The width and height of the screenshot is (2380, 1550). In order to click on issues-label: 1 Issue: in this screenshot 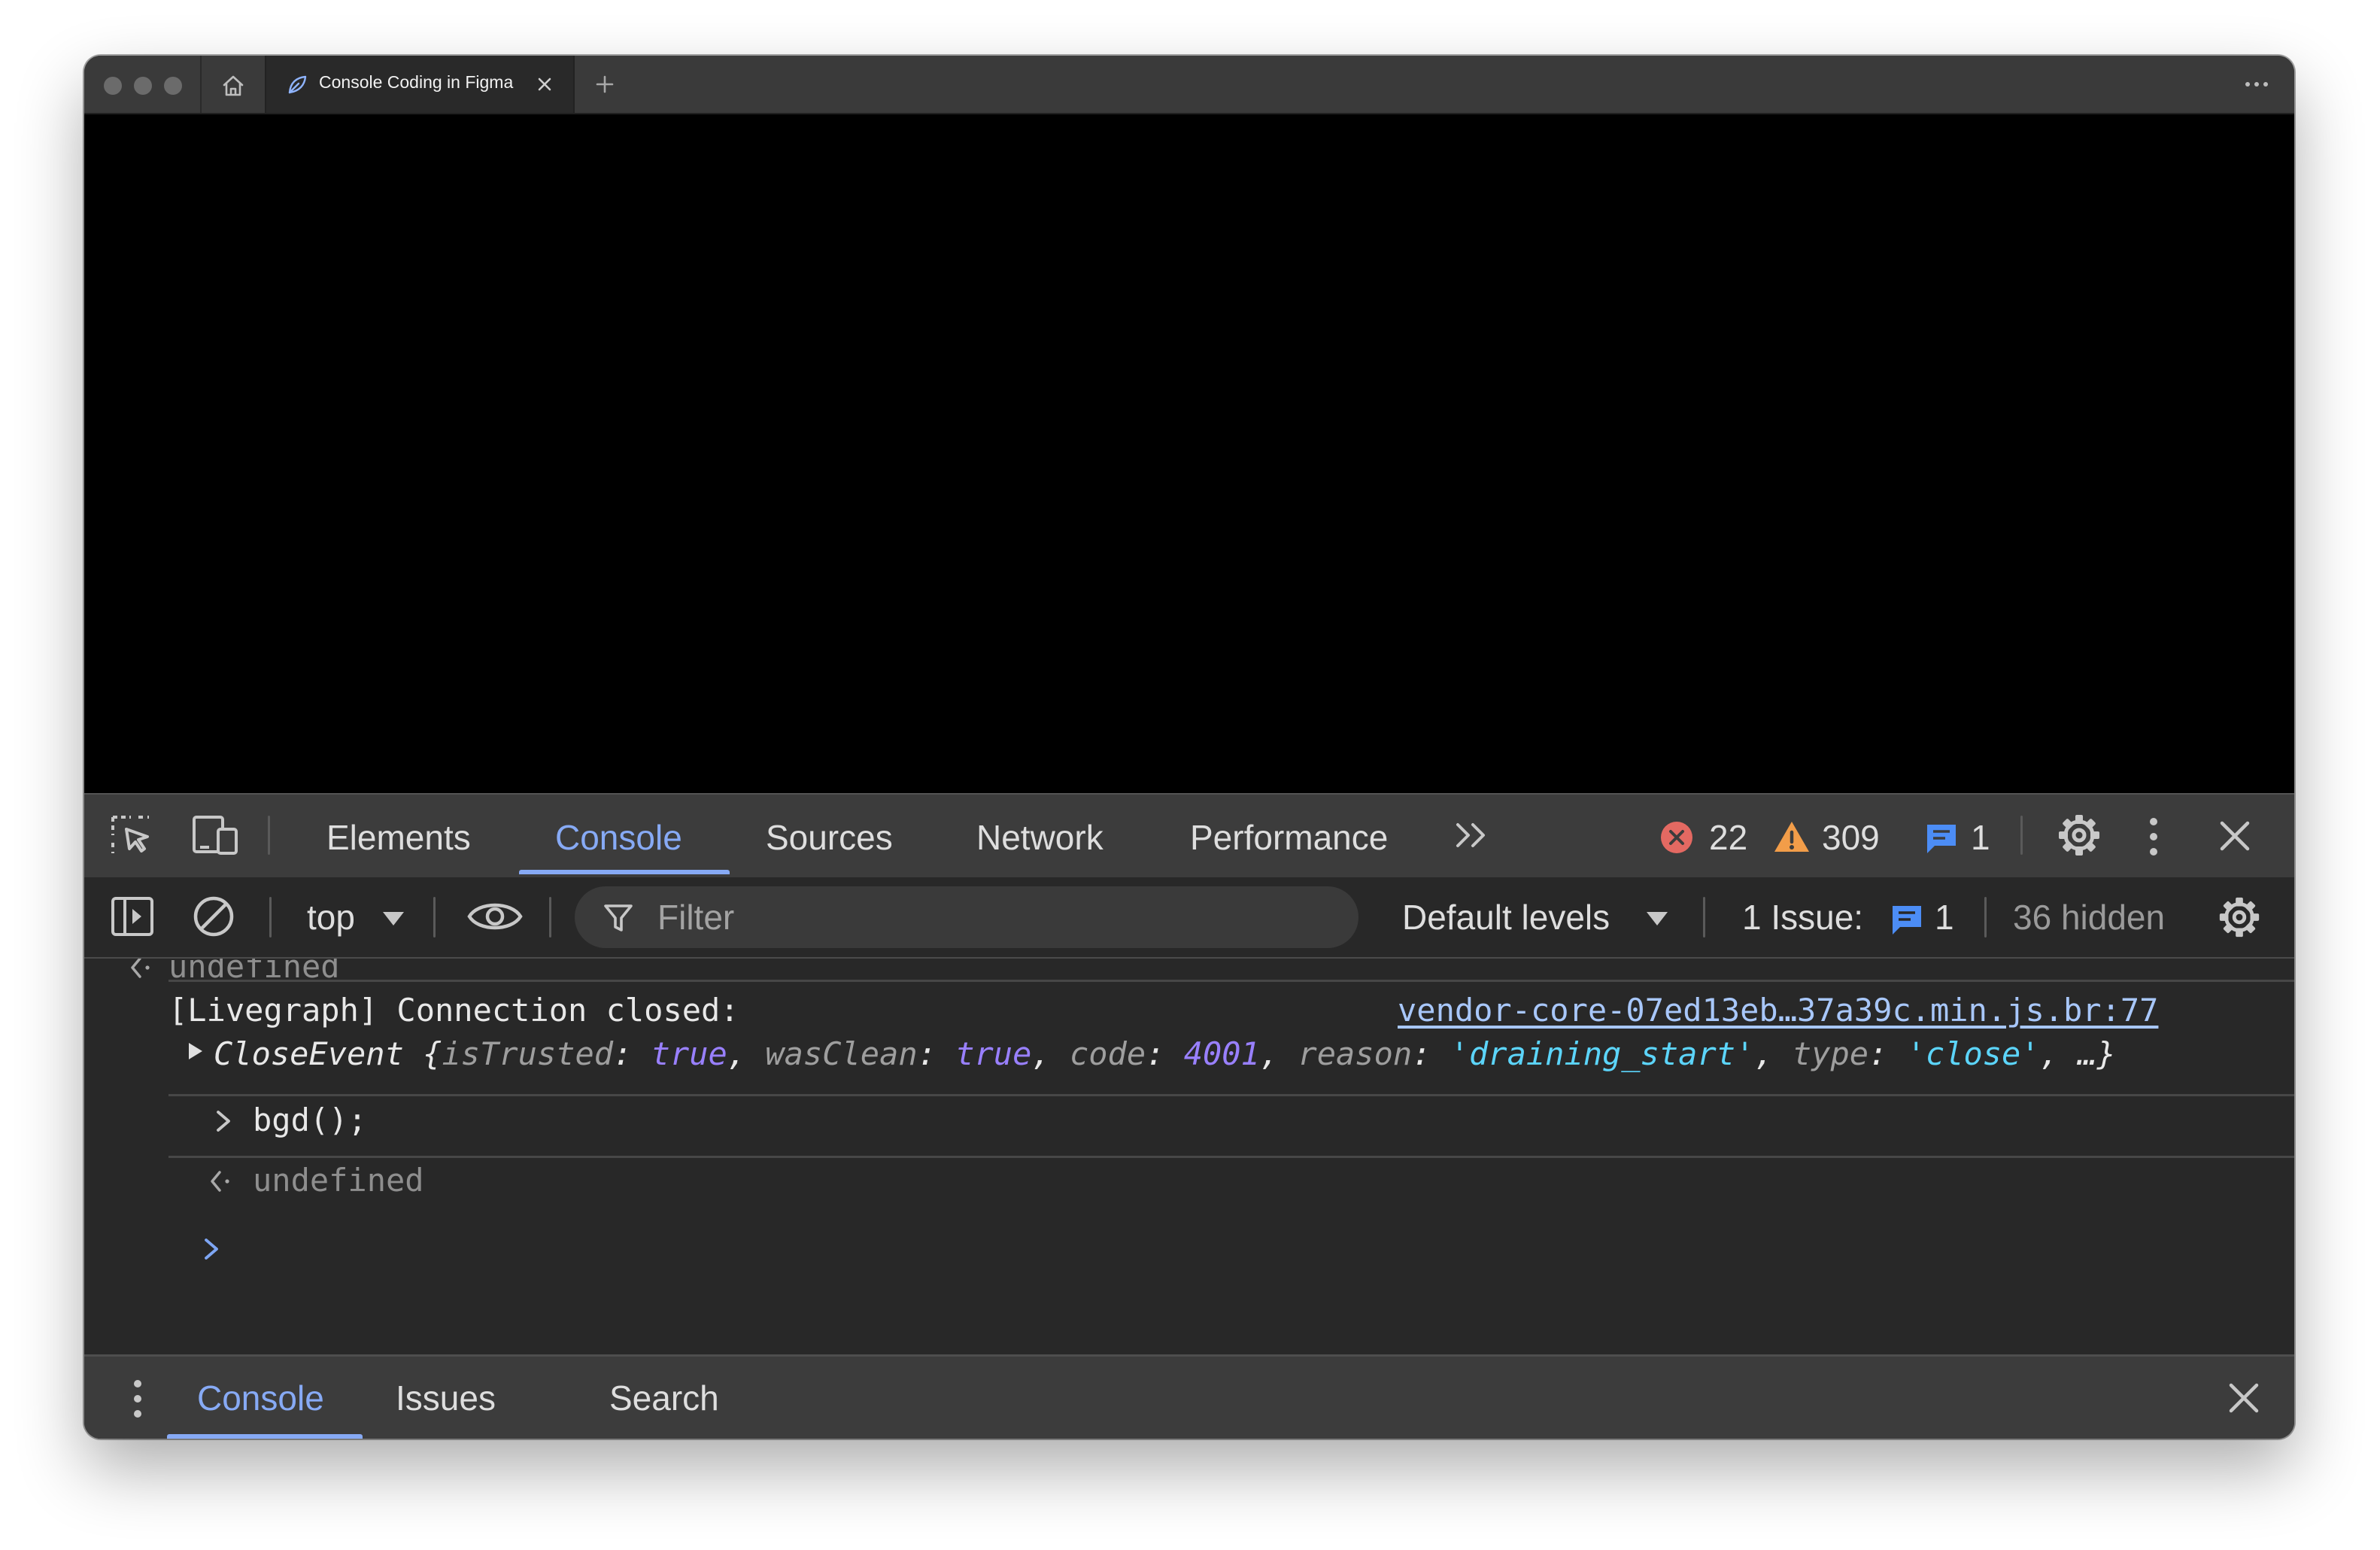, I will do `click(1802, 918)`.